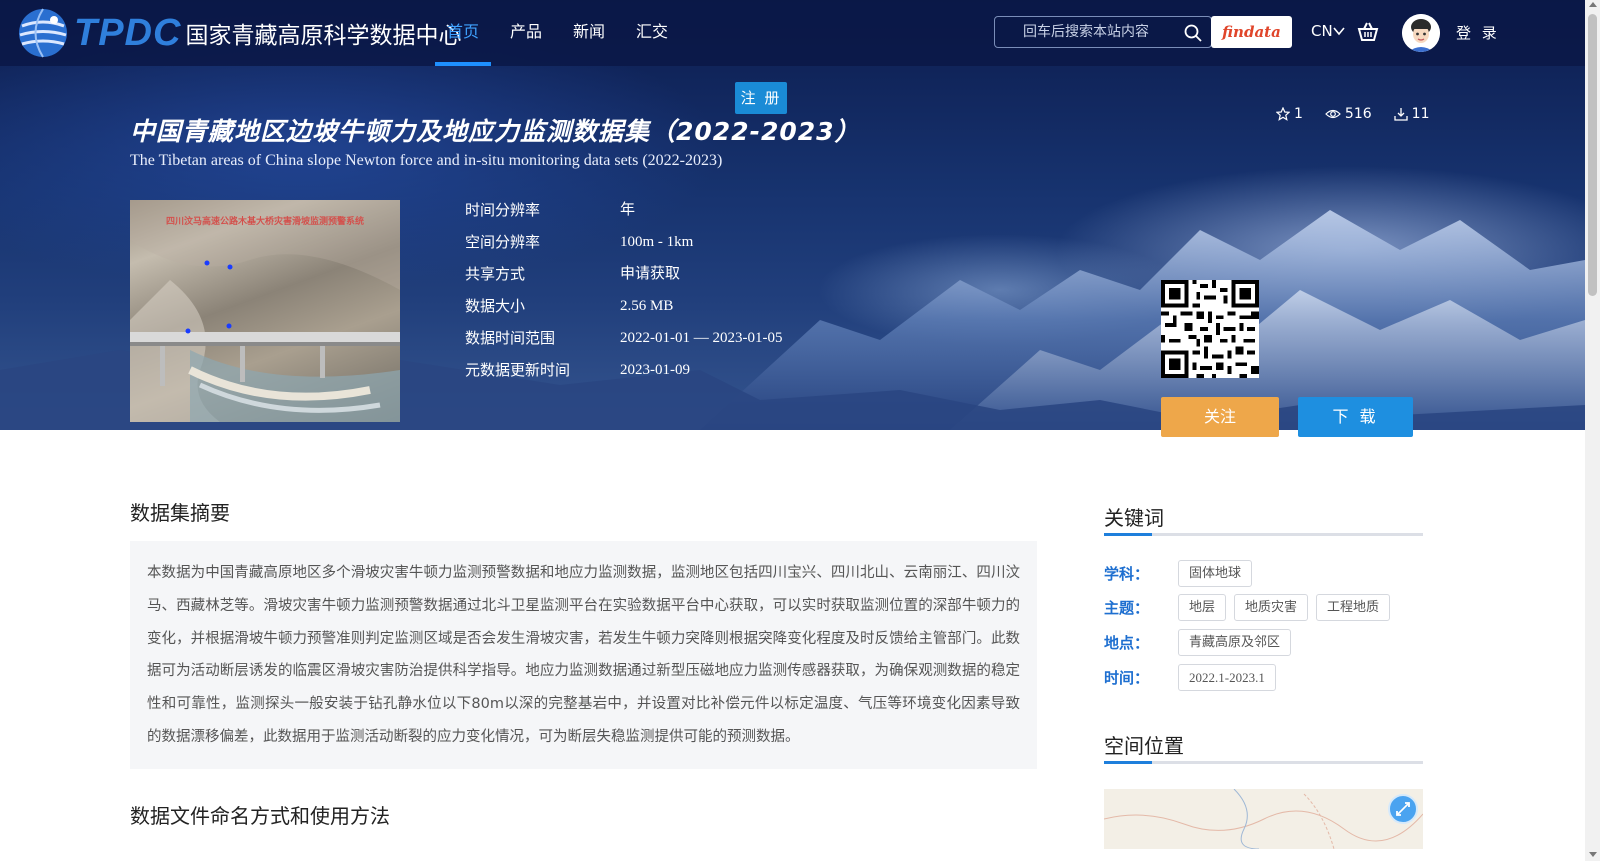 The height and width of the screenshot is (861, 1600). I want to click on meta-row: 数据大小 2.56 MB, so click(623, 312).